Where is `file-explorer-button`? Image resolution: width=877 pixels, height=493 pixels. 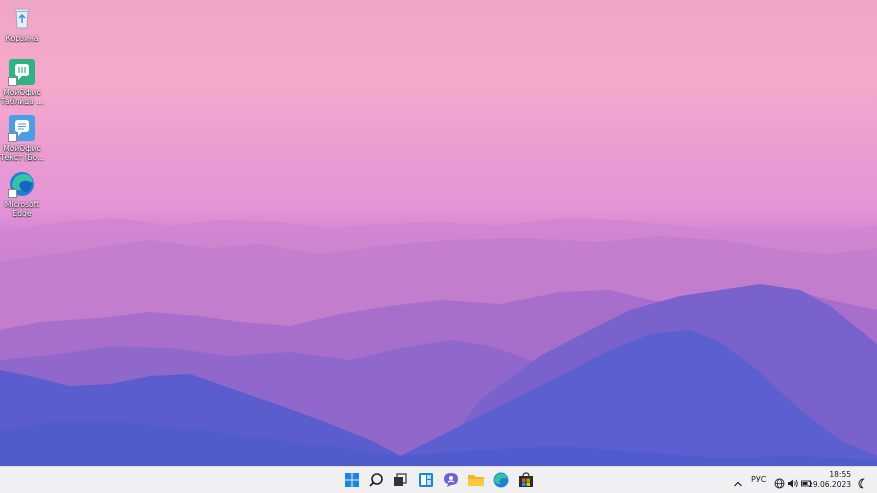
file-explorer-button is located at coordinates (476, 480).